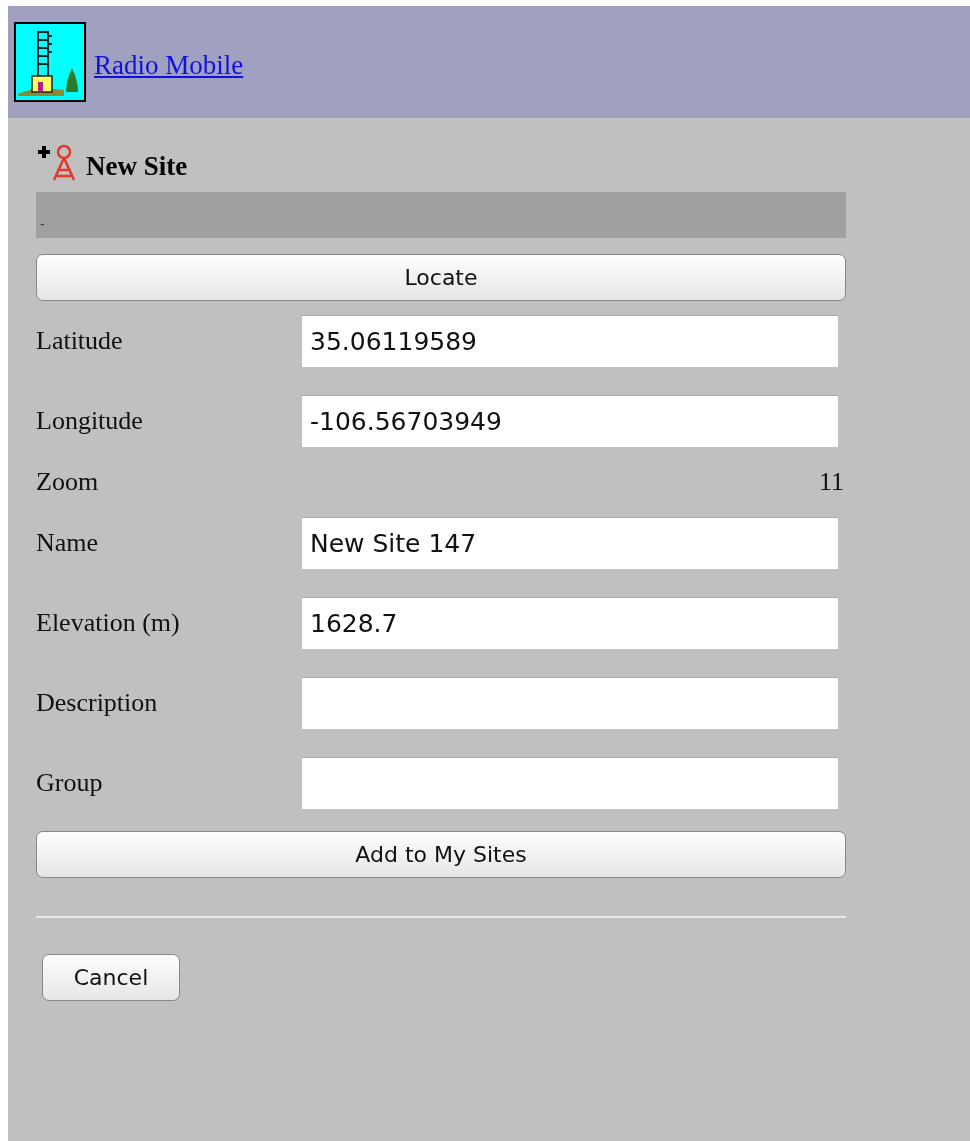 The width and height of the screenshot is (970, 1141). What do you see at coordinates (97, 703) in the screenshot?
I see `field-label: Description` at bounding box center [97, 703].